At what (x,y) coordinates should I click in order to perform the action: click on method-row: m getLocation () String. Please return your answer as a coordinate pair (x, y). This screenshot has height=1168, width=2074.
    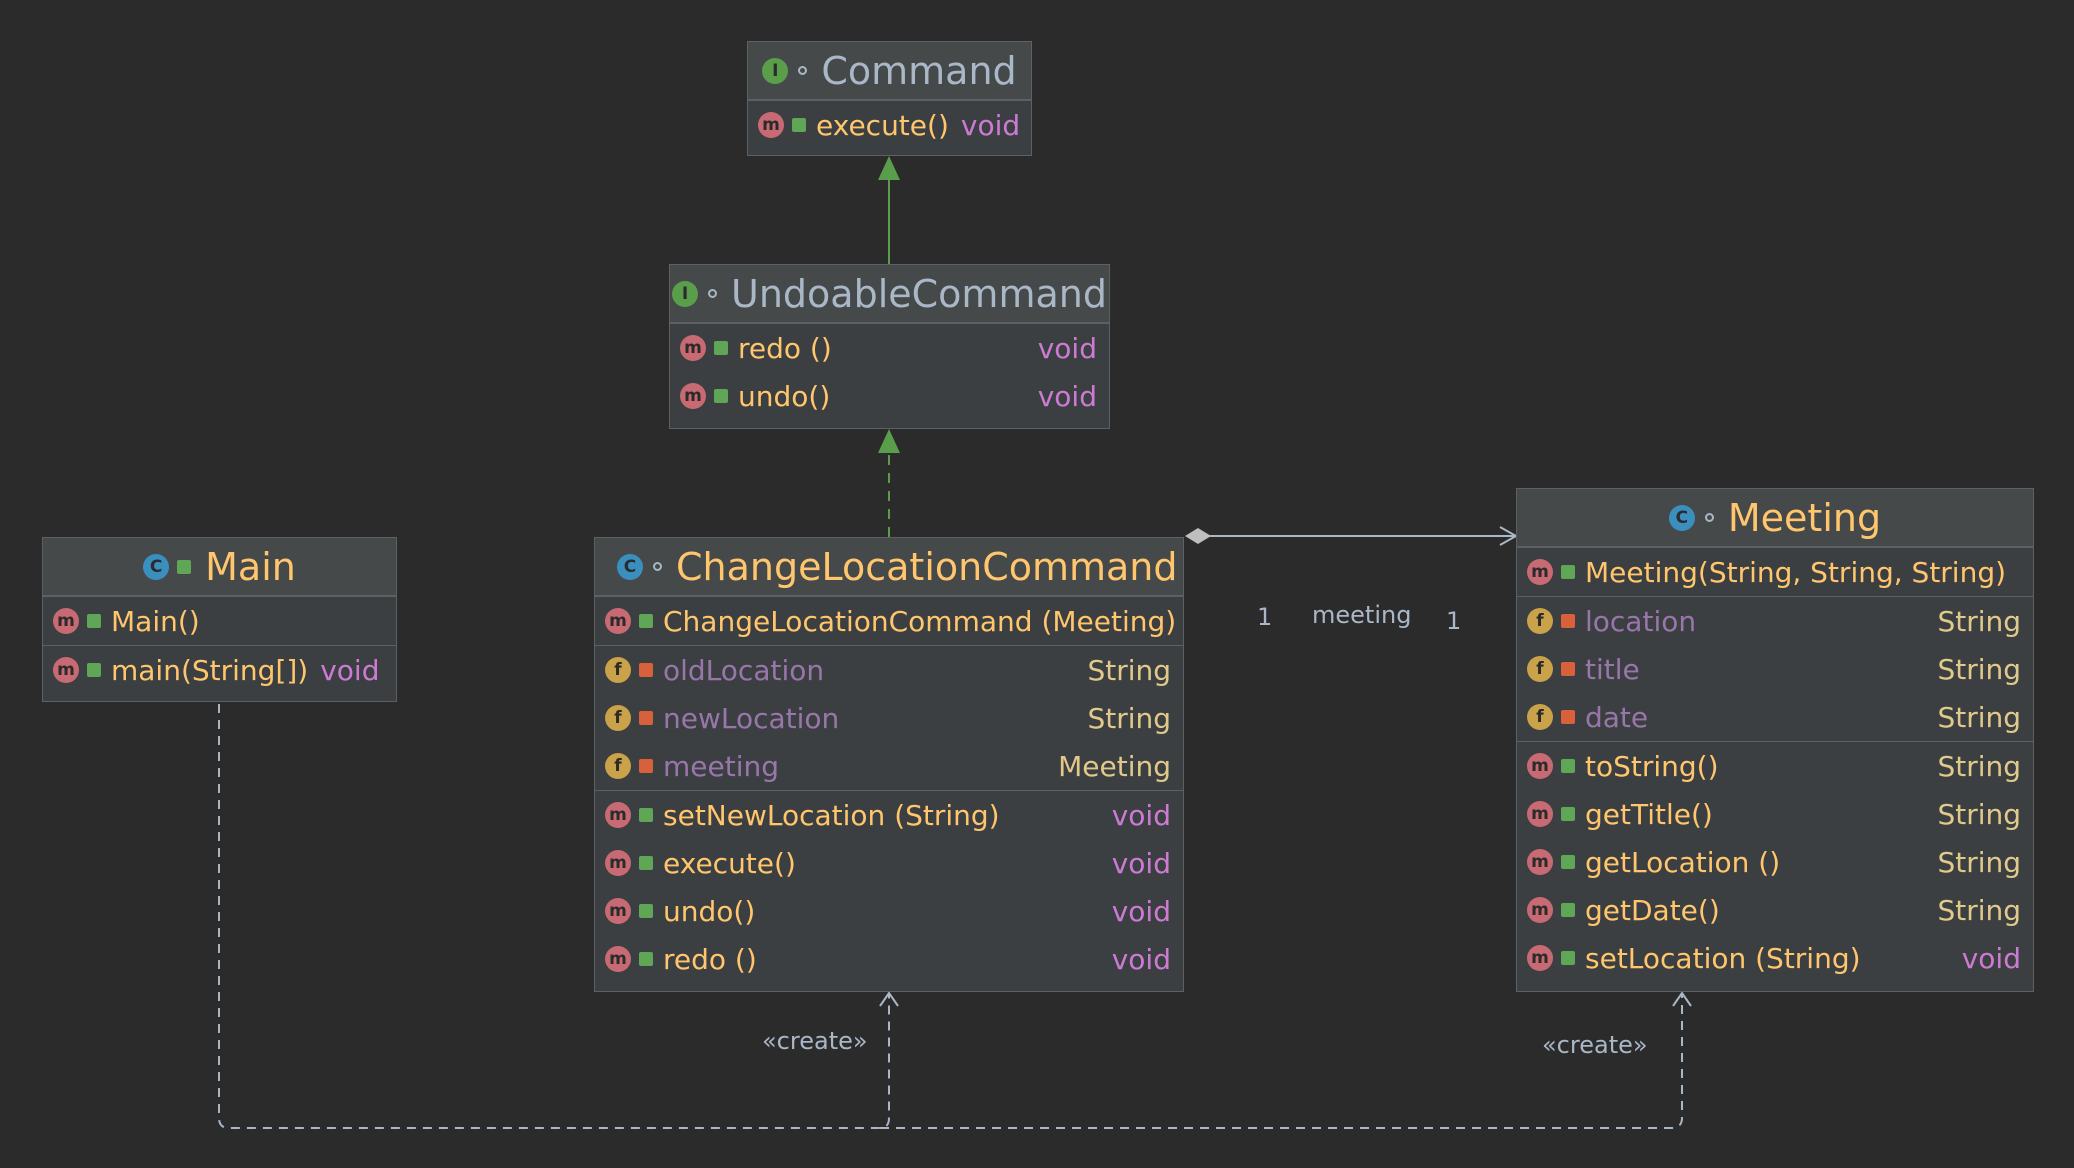
    Looking at the image, I should click on (1775, 862).